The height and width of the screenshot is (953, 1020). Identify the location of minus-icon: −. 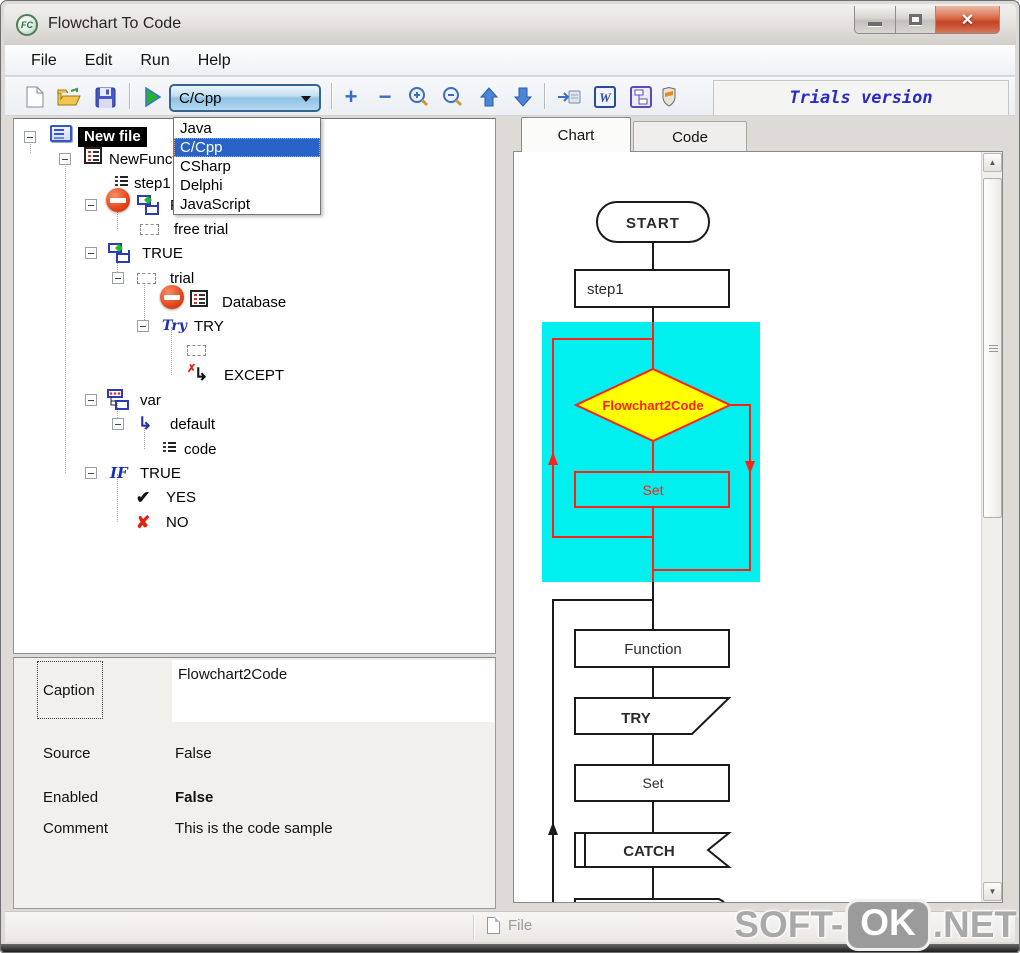
(385, 96).